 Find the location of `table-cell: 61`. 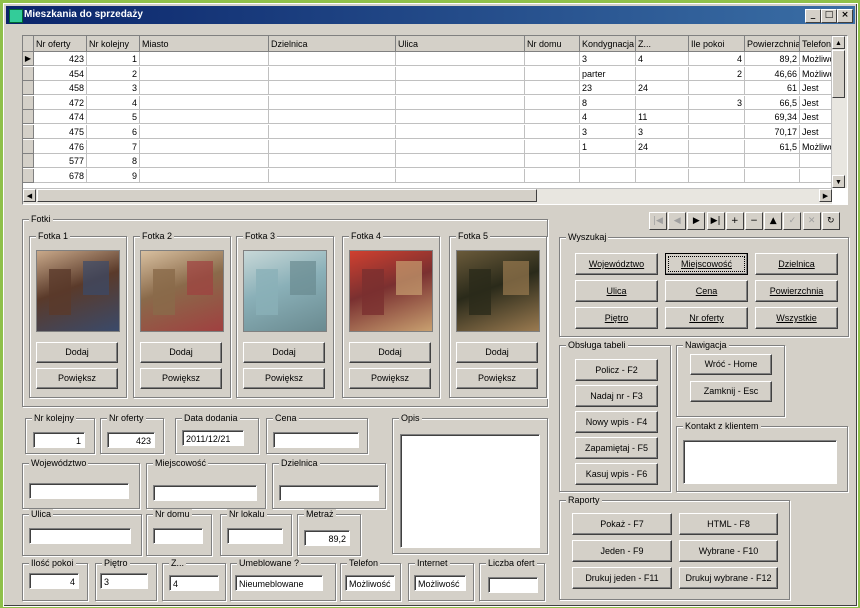

table-cell: 61 is located at coordinates (772, 88).